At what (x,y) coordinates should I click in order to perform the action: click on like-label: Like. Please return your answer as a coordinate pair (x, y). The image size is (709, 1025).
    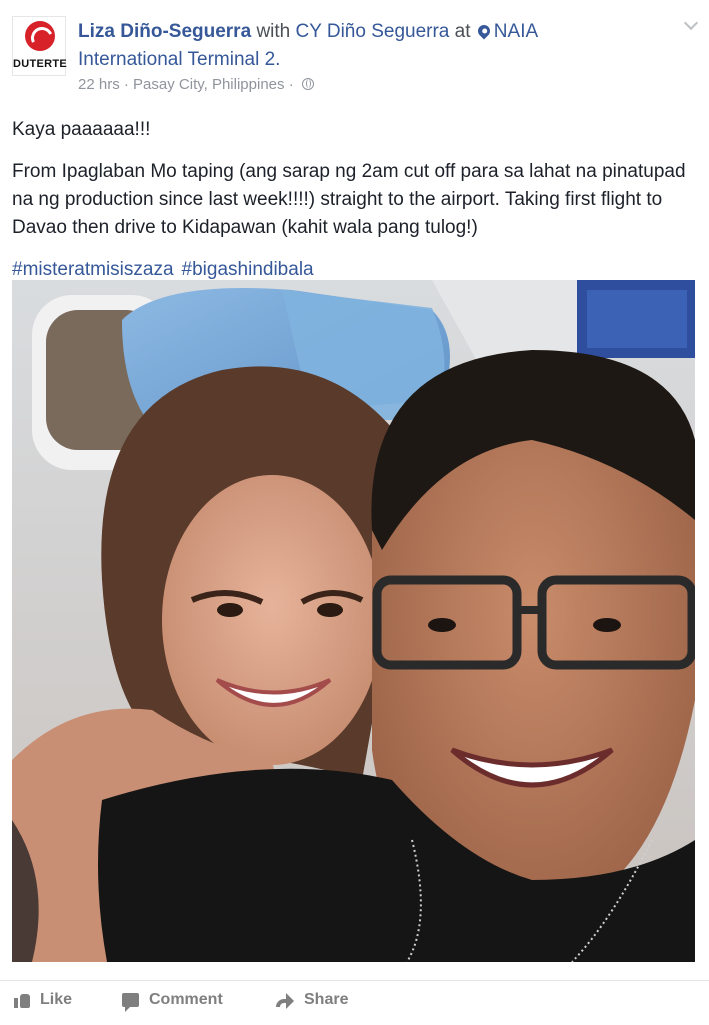
    Looking at the image, I should click on (56, 999).